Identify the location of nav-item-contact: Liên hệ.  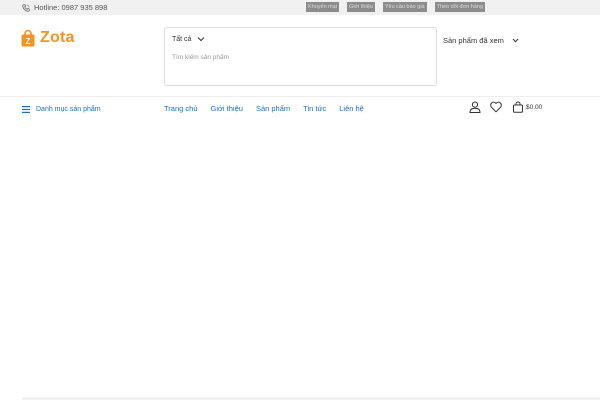
(351, 109).